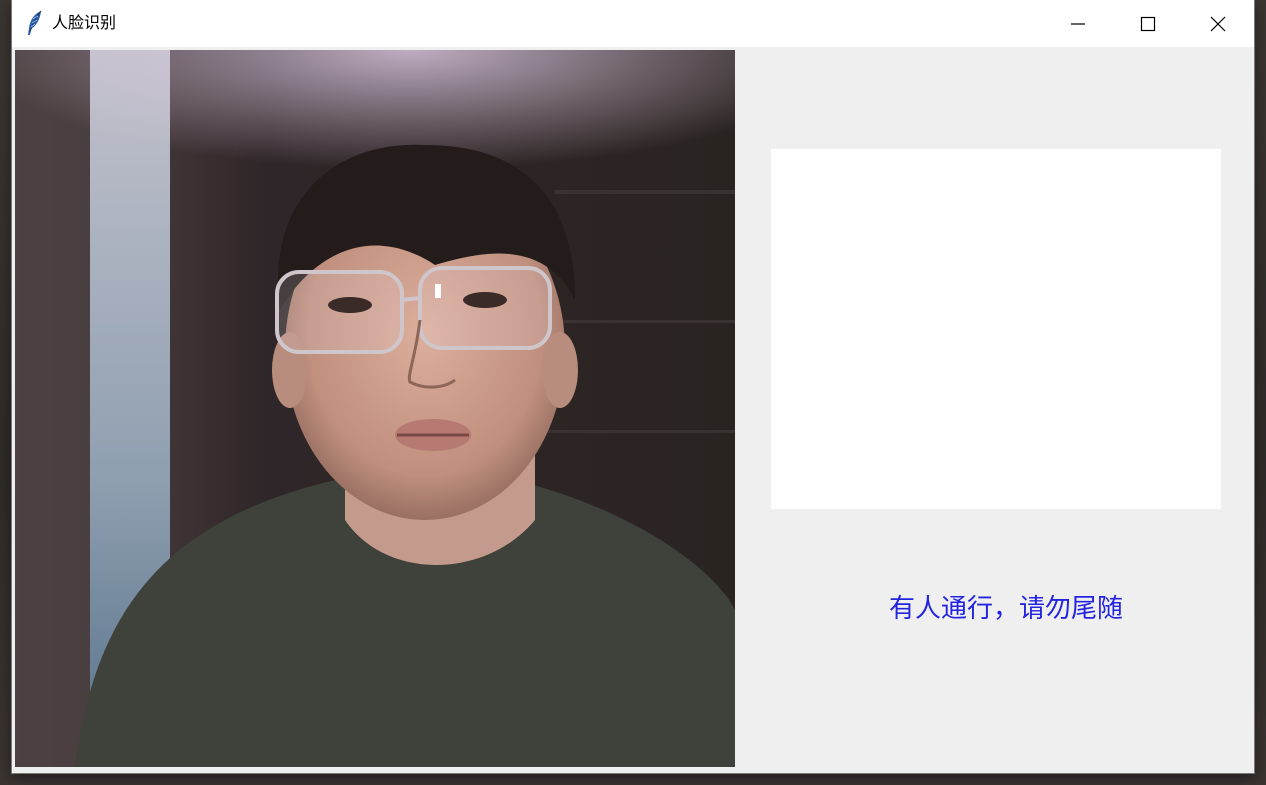 The height and width of the screenshot is (785, 1266). What do you see at coordinates (633, 23) in the screenshot?
I see `title-bar: 人脸识别` at bounding box center [633, 23].